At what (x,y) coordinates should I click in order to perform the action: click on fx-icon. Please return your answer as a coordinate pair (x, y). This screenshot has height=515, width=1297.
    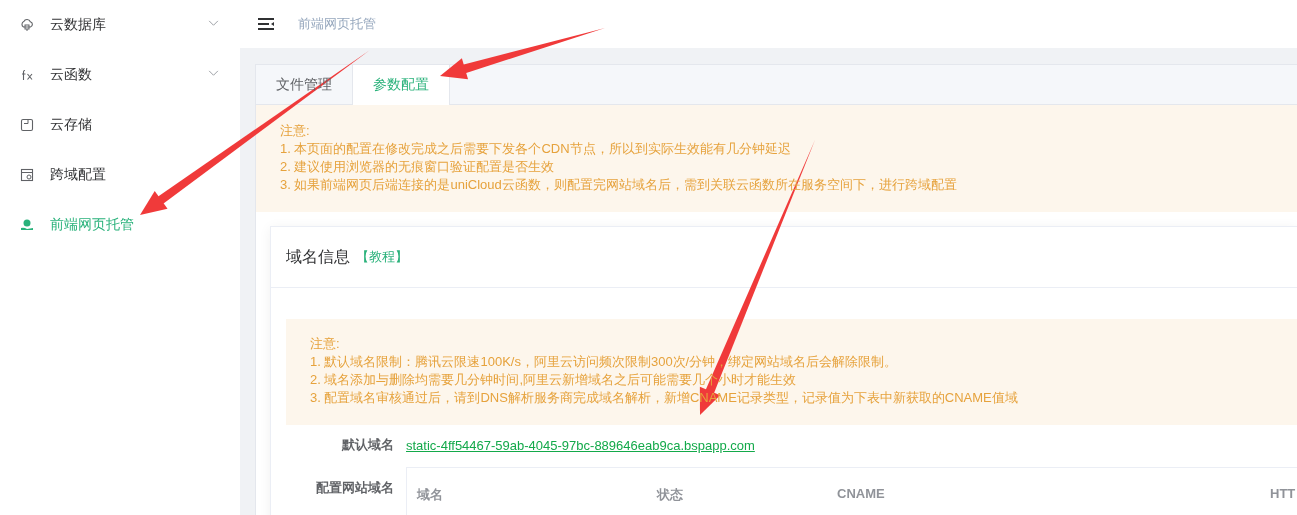
    Looking at the image, I should click on (27, 75).